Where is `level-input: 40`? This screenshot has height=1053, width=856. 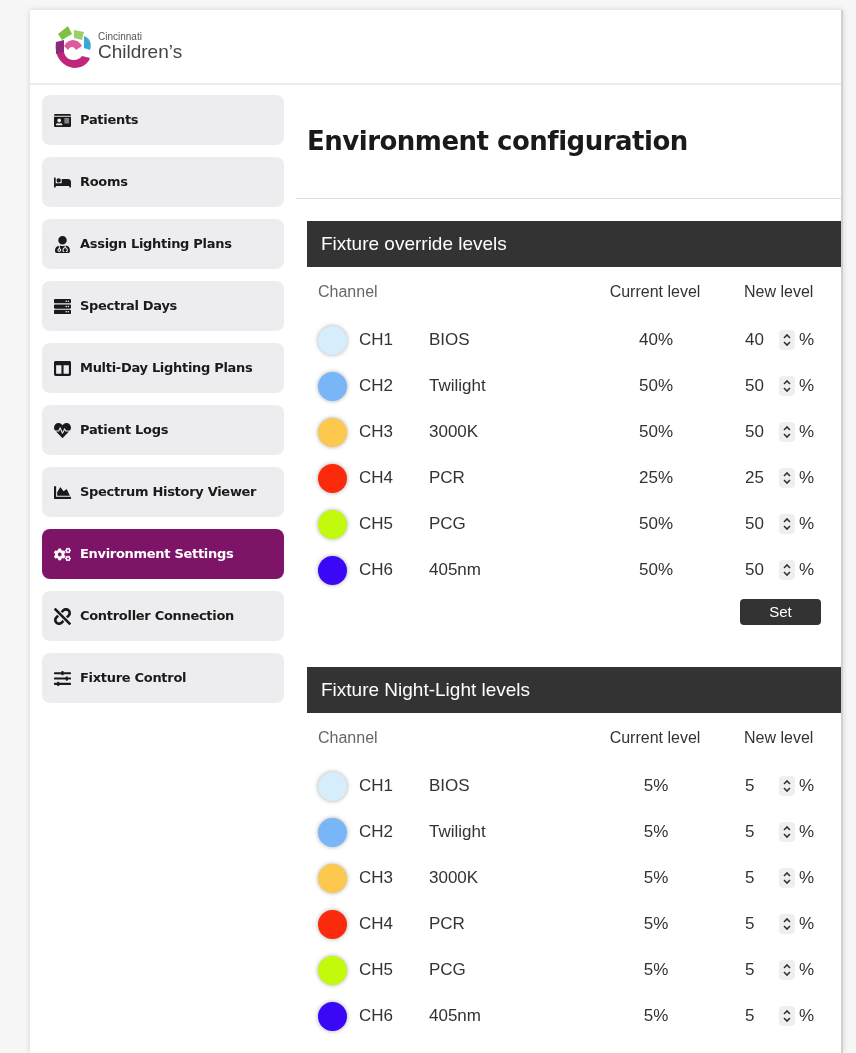
level-input: 40 is located at coordinates (762, 340).